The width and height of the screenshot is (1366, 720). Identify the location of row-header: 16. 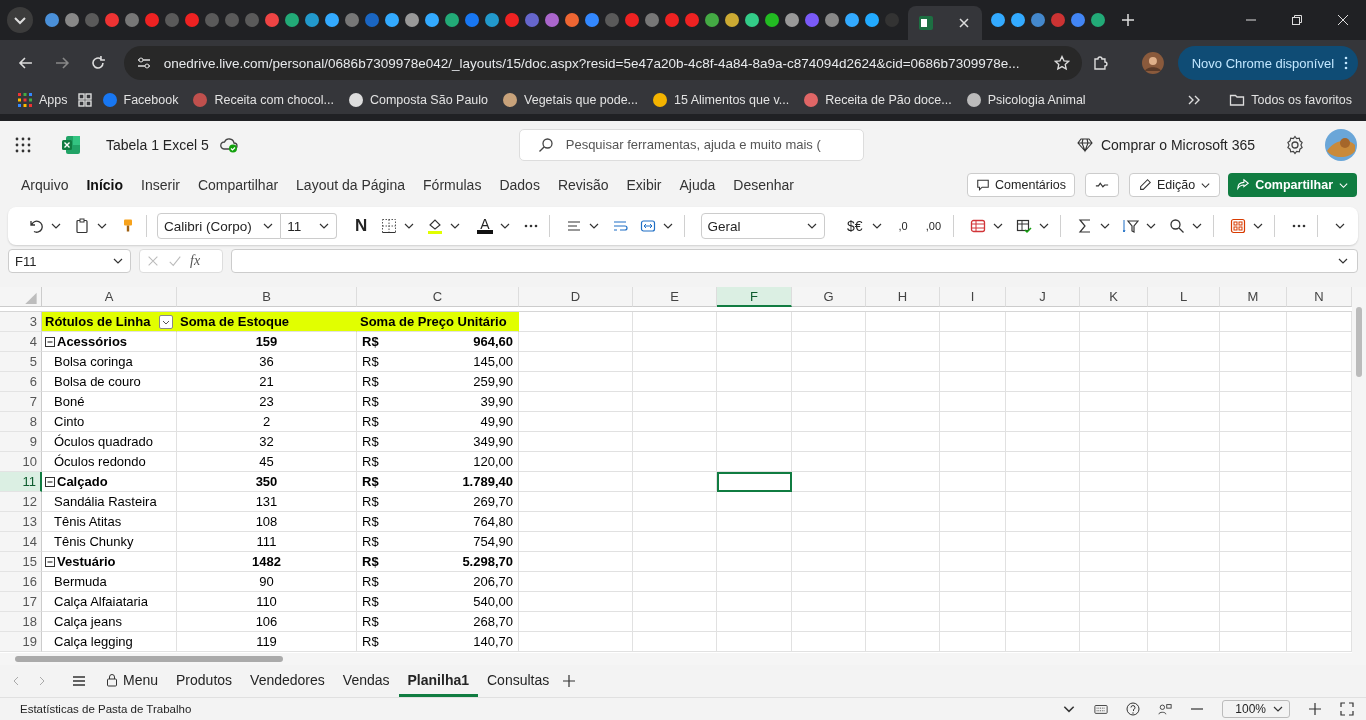
(21, 582).